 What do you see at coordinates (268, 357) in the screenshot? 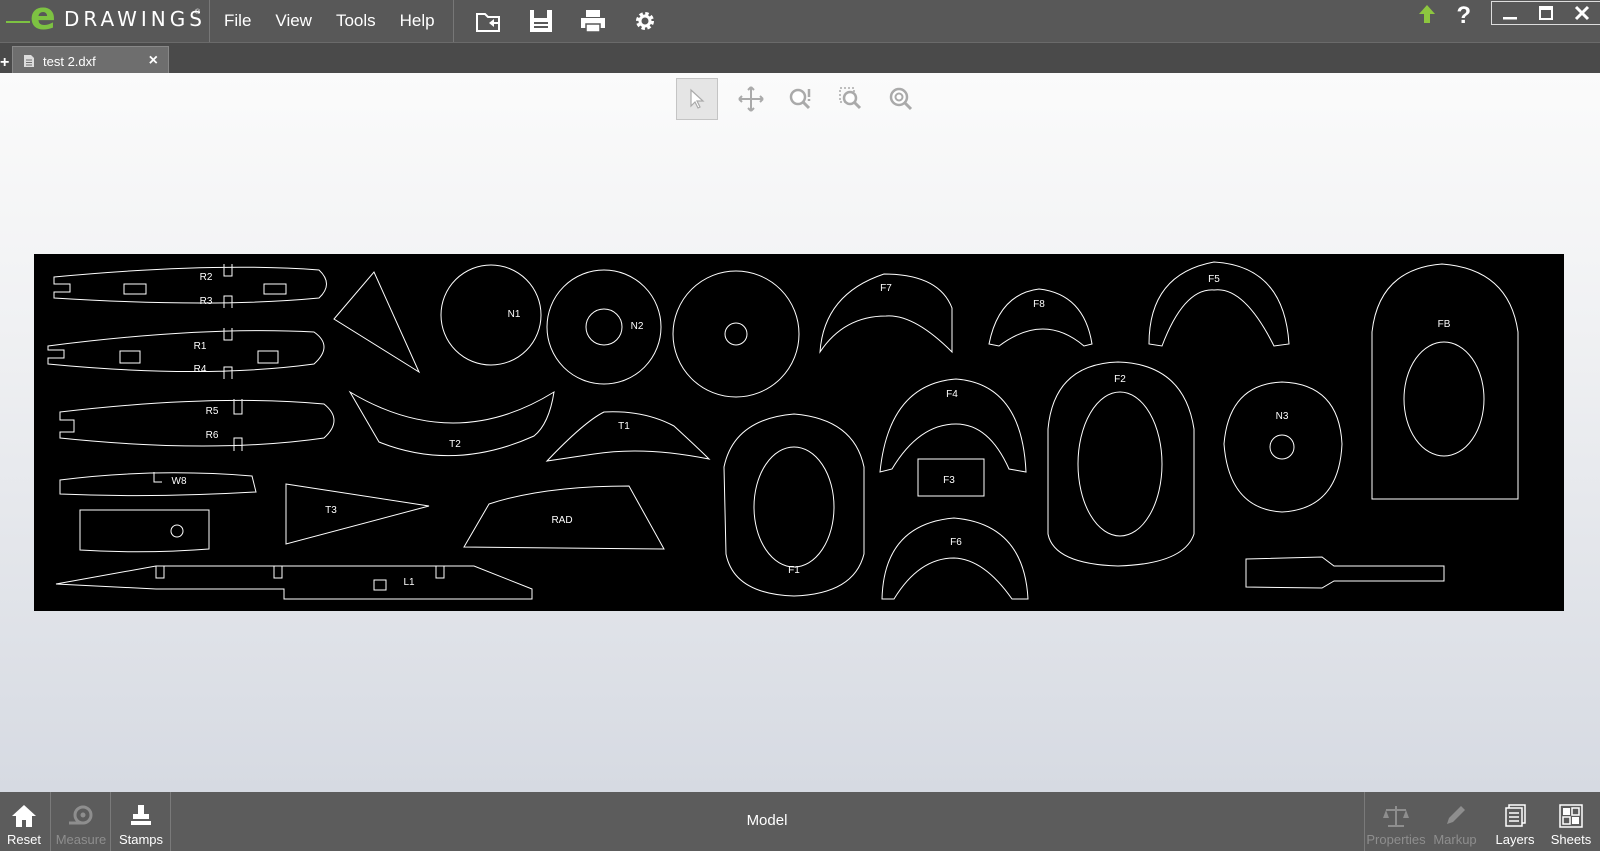
I see `part-fuselage-2-slot-b` at bounding box center [268, 357].